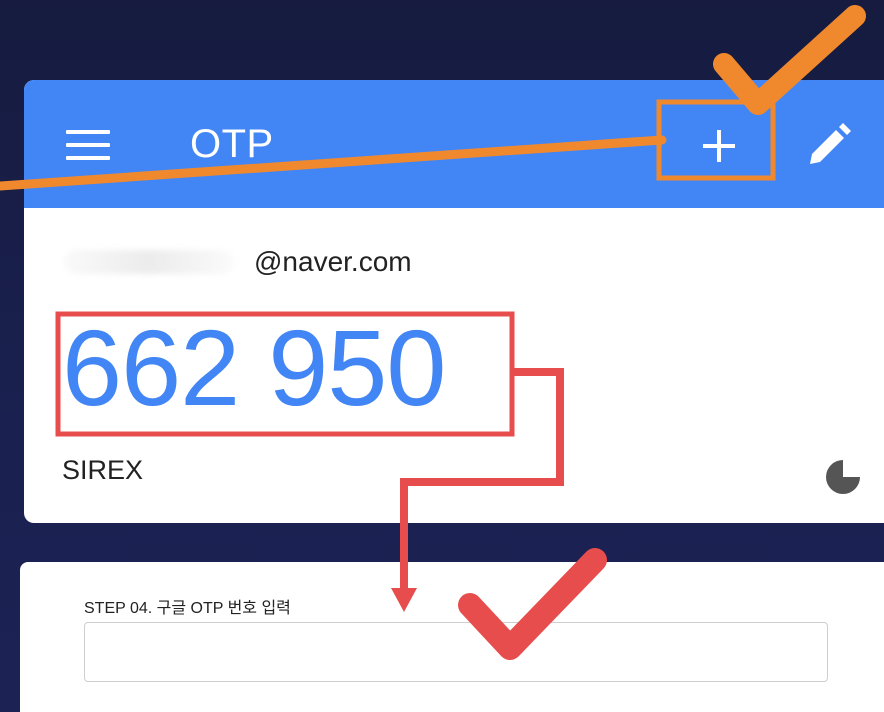 The width and height of the screenshot is (884, 712). What do you see at coordinates (843, 477) in the screenshot?
I see `countdown-pie-icon` at bounding box center [843, 477].